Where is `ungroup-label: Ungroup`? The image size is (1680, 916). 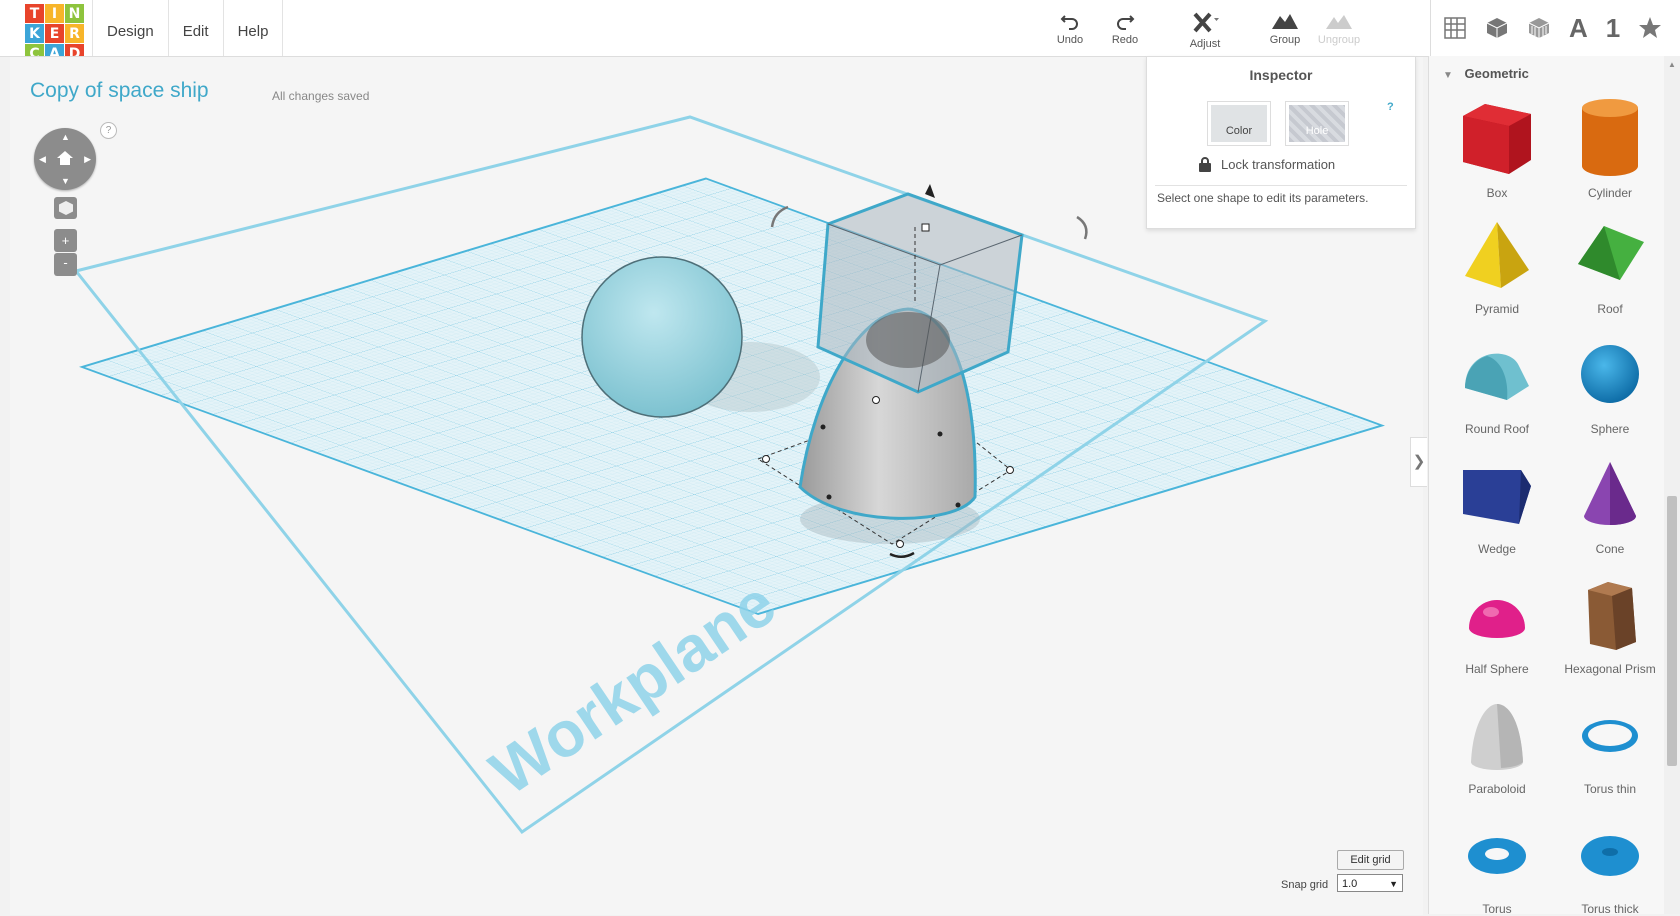
ungroup-label: Ungroup is located at coordinates (1339, 40).